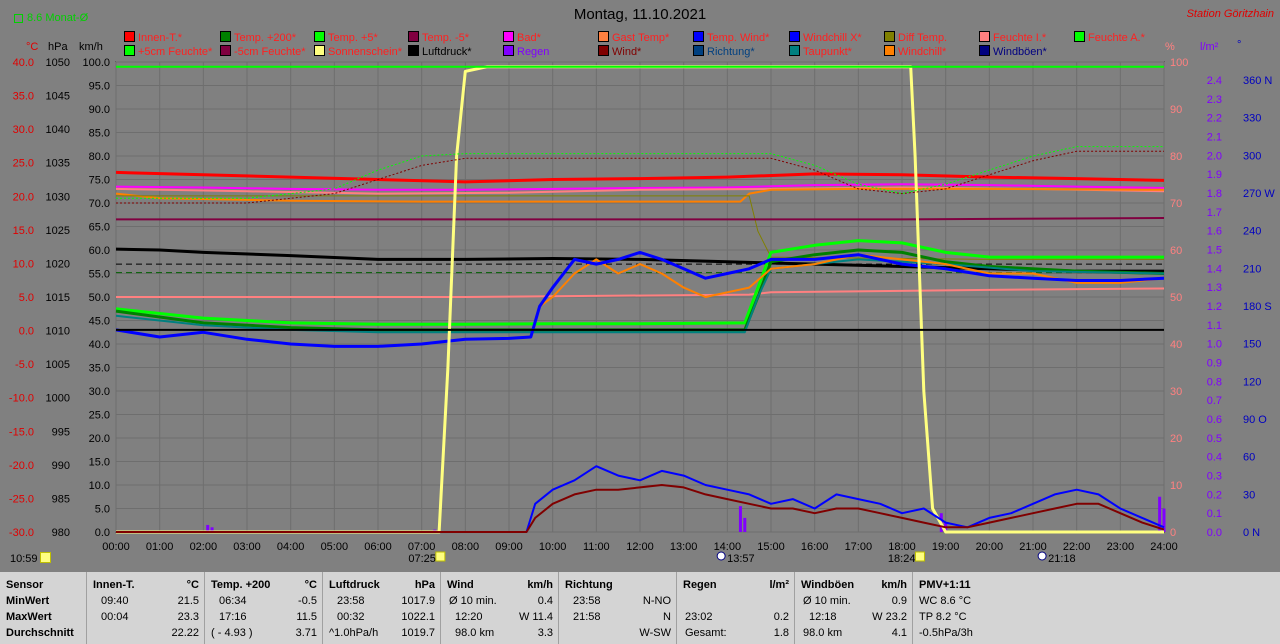 This screenshot has height=644, width=1280. Describe the element at coordinates (902, 559) in the screenshot. I see `sun-marker-label: 18:24` at that location.